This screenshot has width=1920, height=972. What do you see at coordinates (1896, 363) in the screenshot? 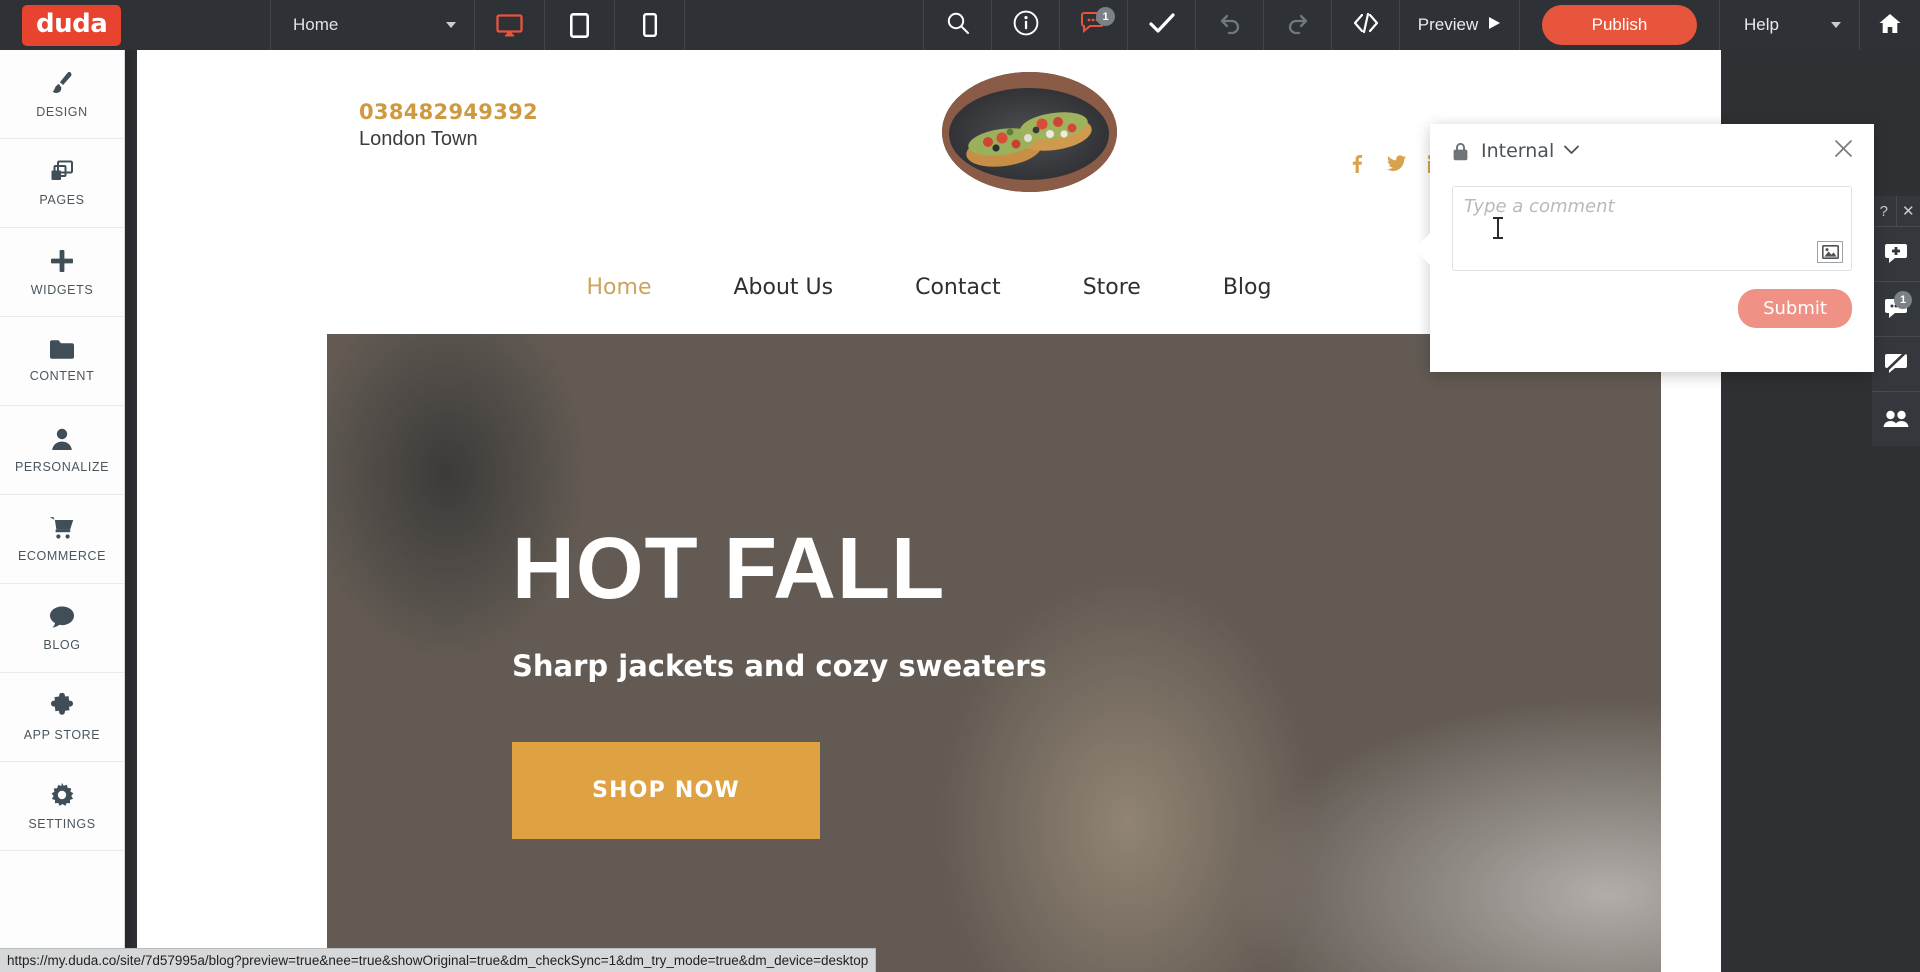
I see `rail-hide-comments-button` at bounding box center [1896, 363].